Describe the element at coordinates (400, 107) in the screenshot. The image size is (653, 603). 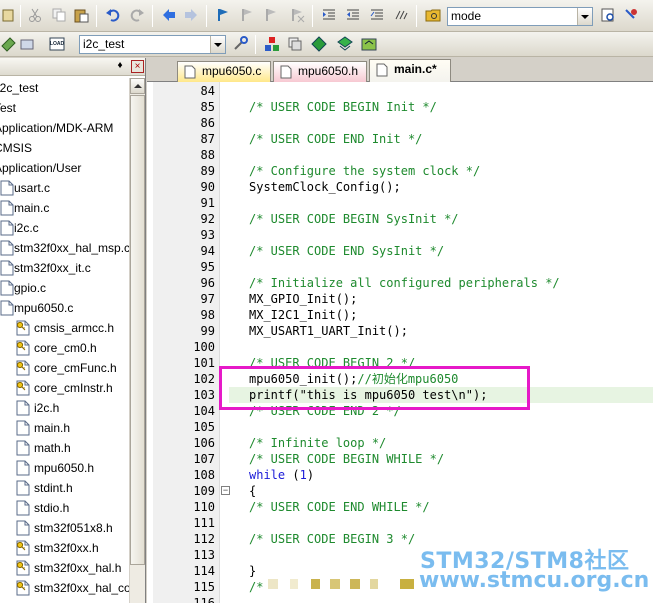
I see `code-line: 85 /* USER CODE BEGIN Init */` at that location.